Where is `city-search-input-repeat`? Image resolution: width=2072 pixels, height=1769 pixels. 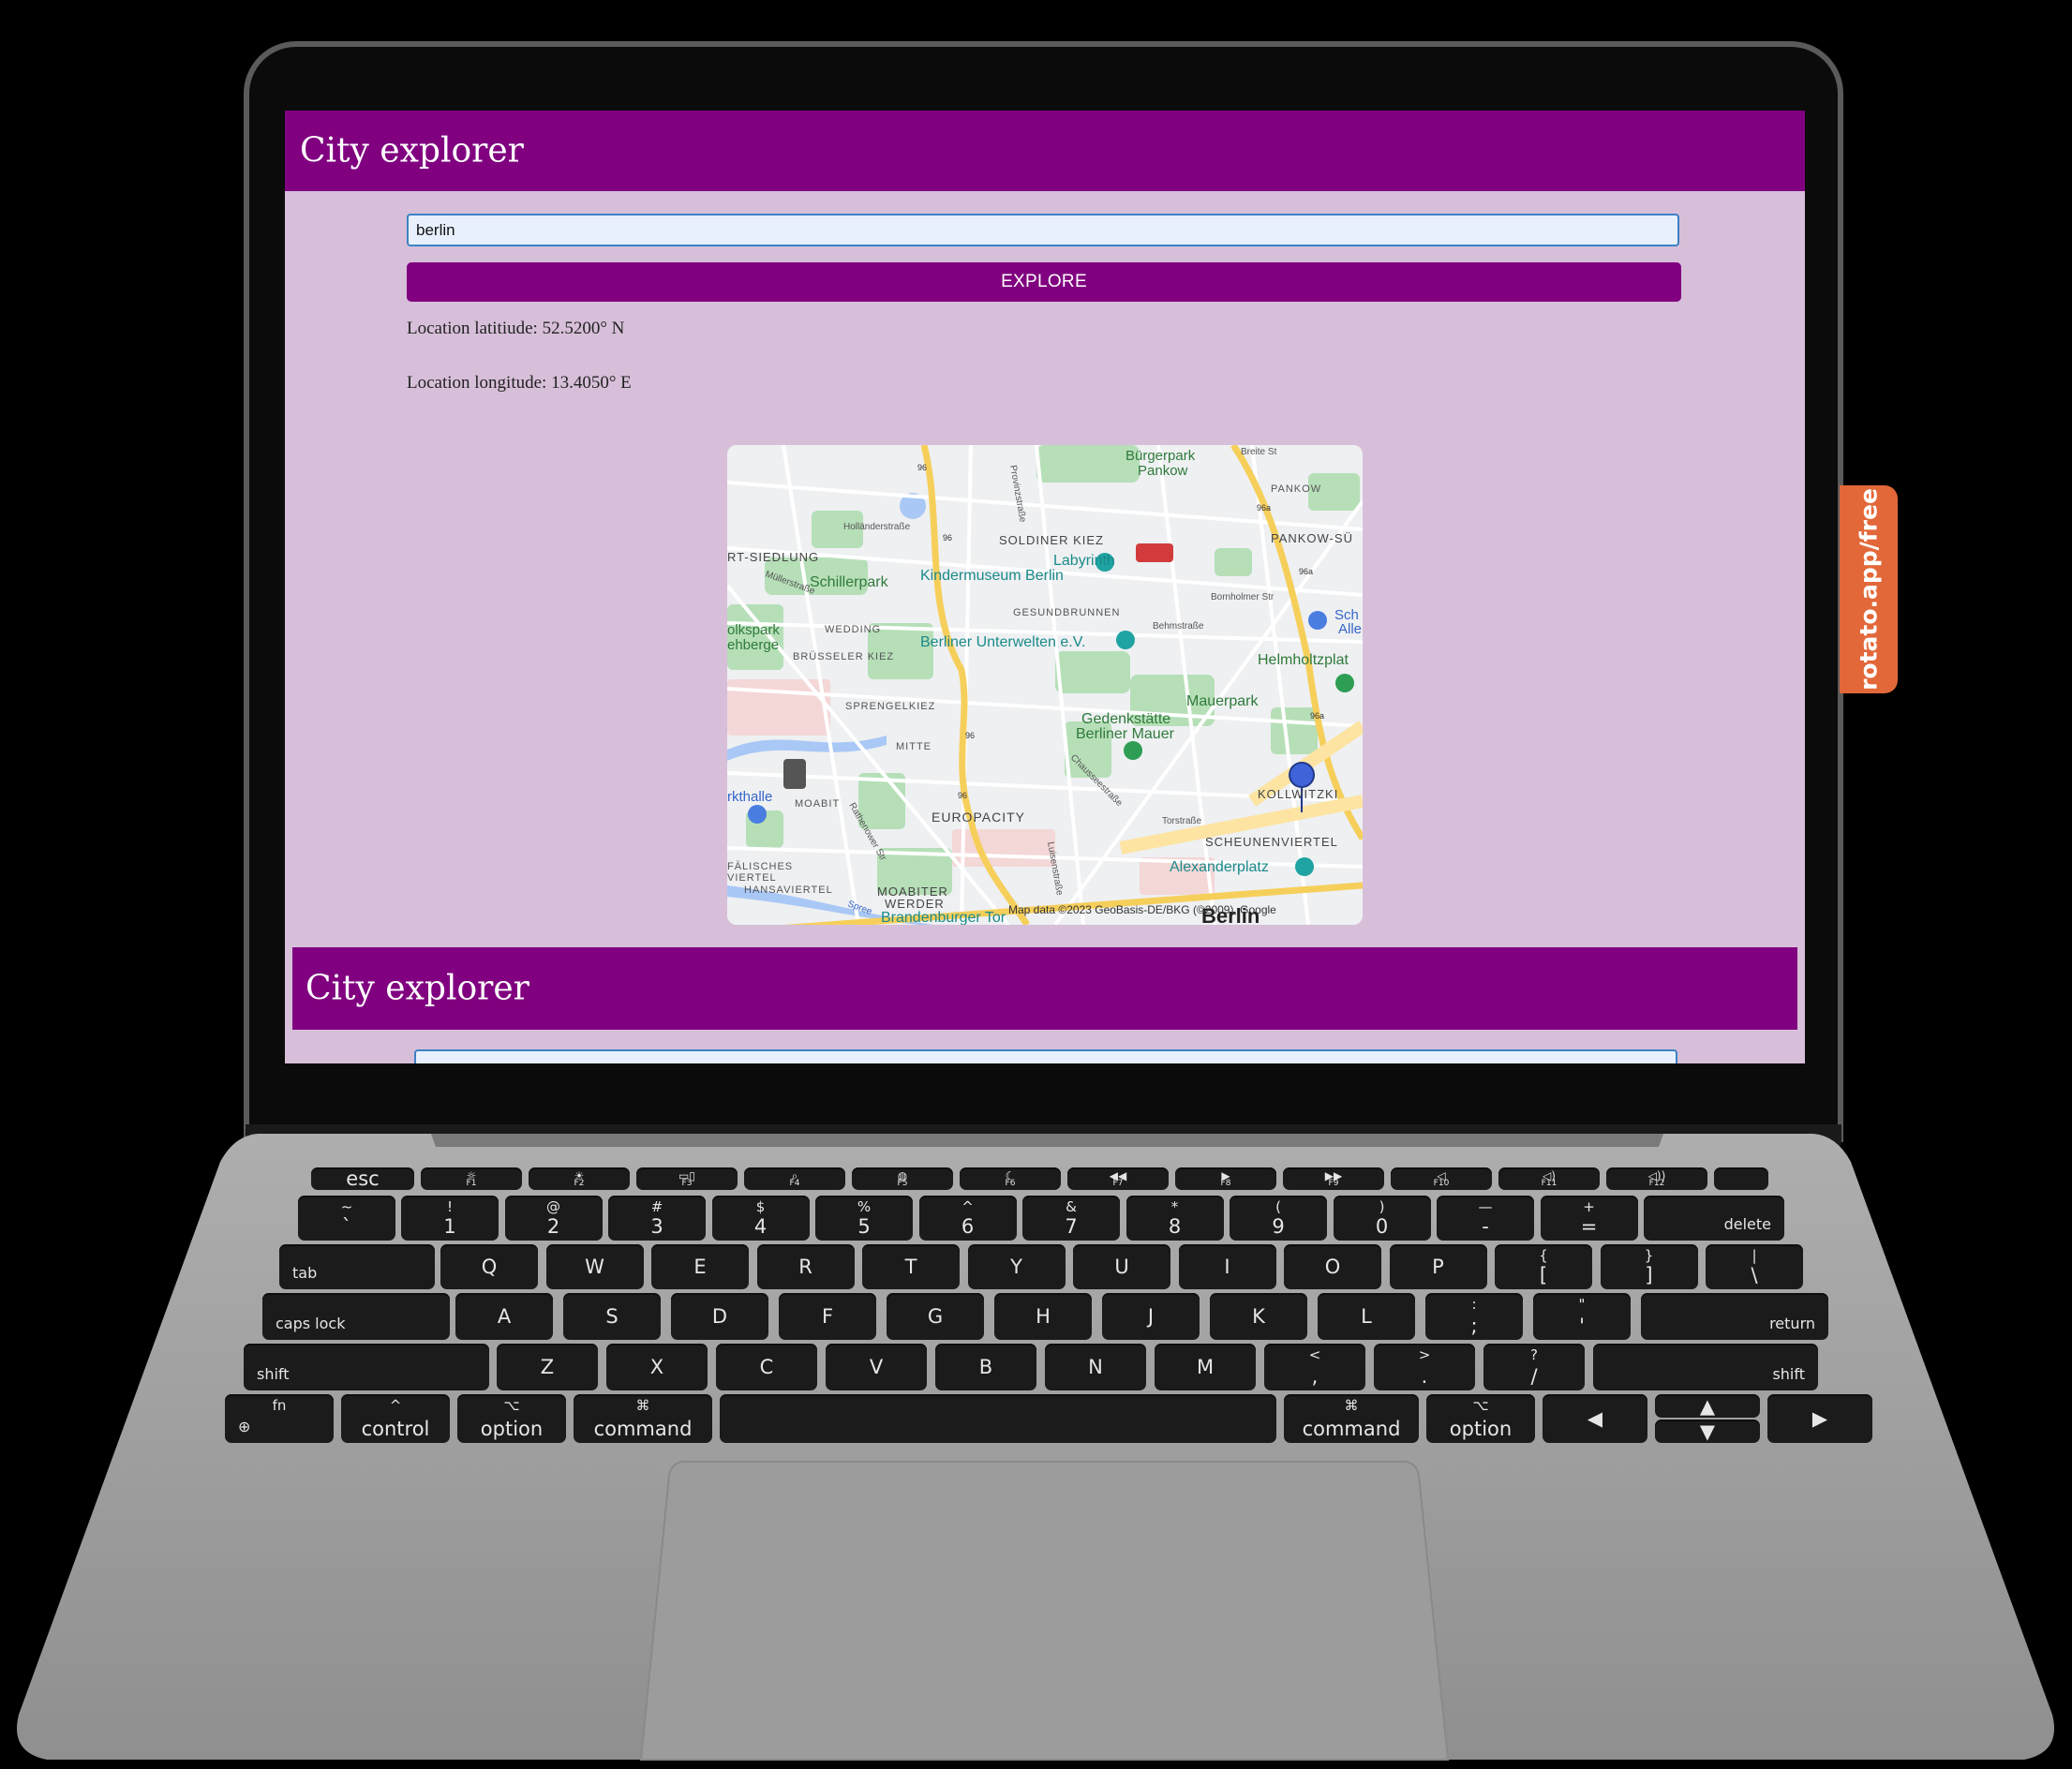
city-search-input-repeat is located at coordinates (1045, 1056).